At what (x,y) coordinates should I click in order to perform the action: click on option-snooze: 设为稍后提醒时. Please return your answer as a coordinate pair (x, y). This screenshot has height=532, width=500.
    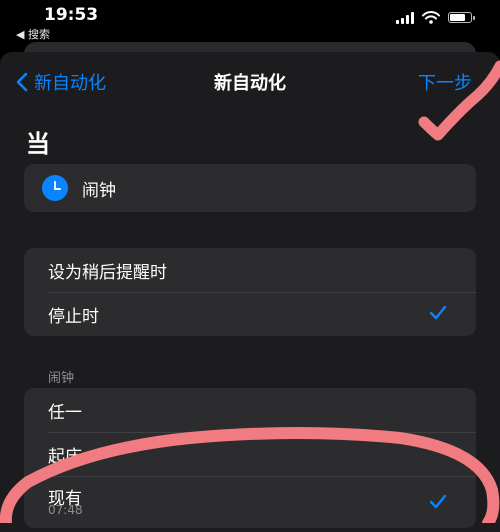
    Looking at the image, I should click on (250, 270).